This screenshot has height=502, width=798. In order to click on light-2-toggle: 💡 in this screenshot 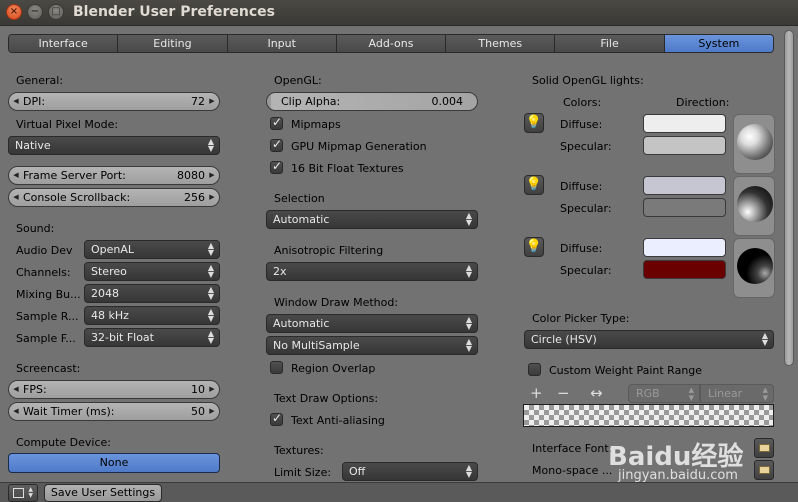, I will do `click(534, 185)`.